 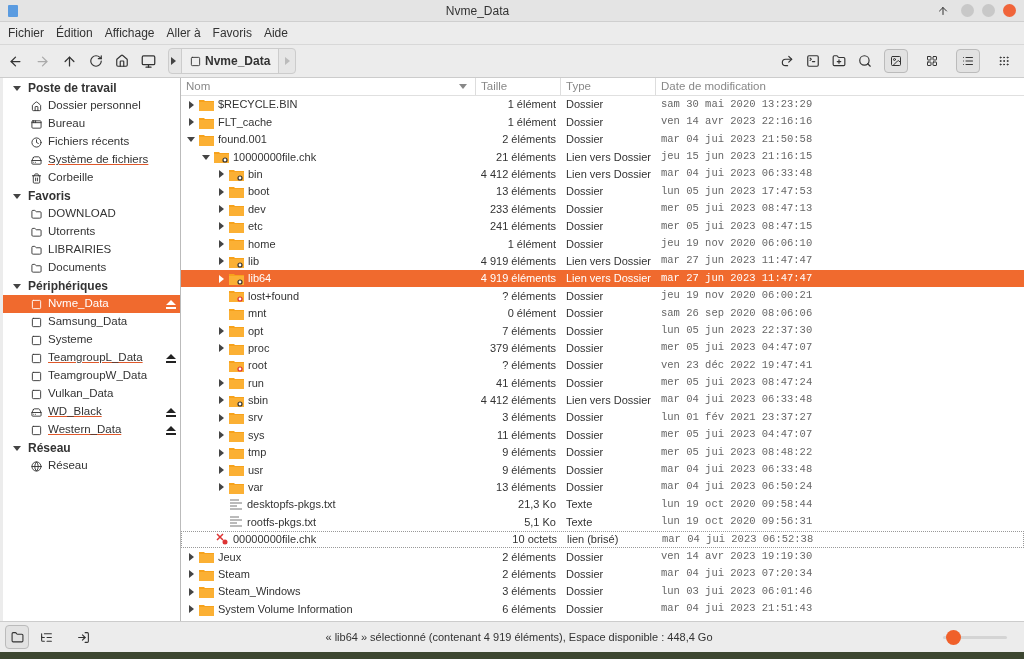 What do you see at coordinates (602, 505) in the screenshot?
I see `file-row: desktopfs-pkgs.txt 21,3 Ko Texte lun 19 oct 2020 09:58:44` at bounding box center [602, 505].